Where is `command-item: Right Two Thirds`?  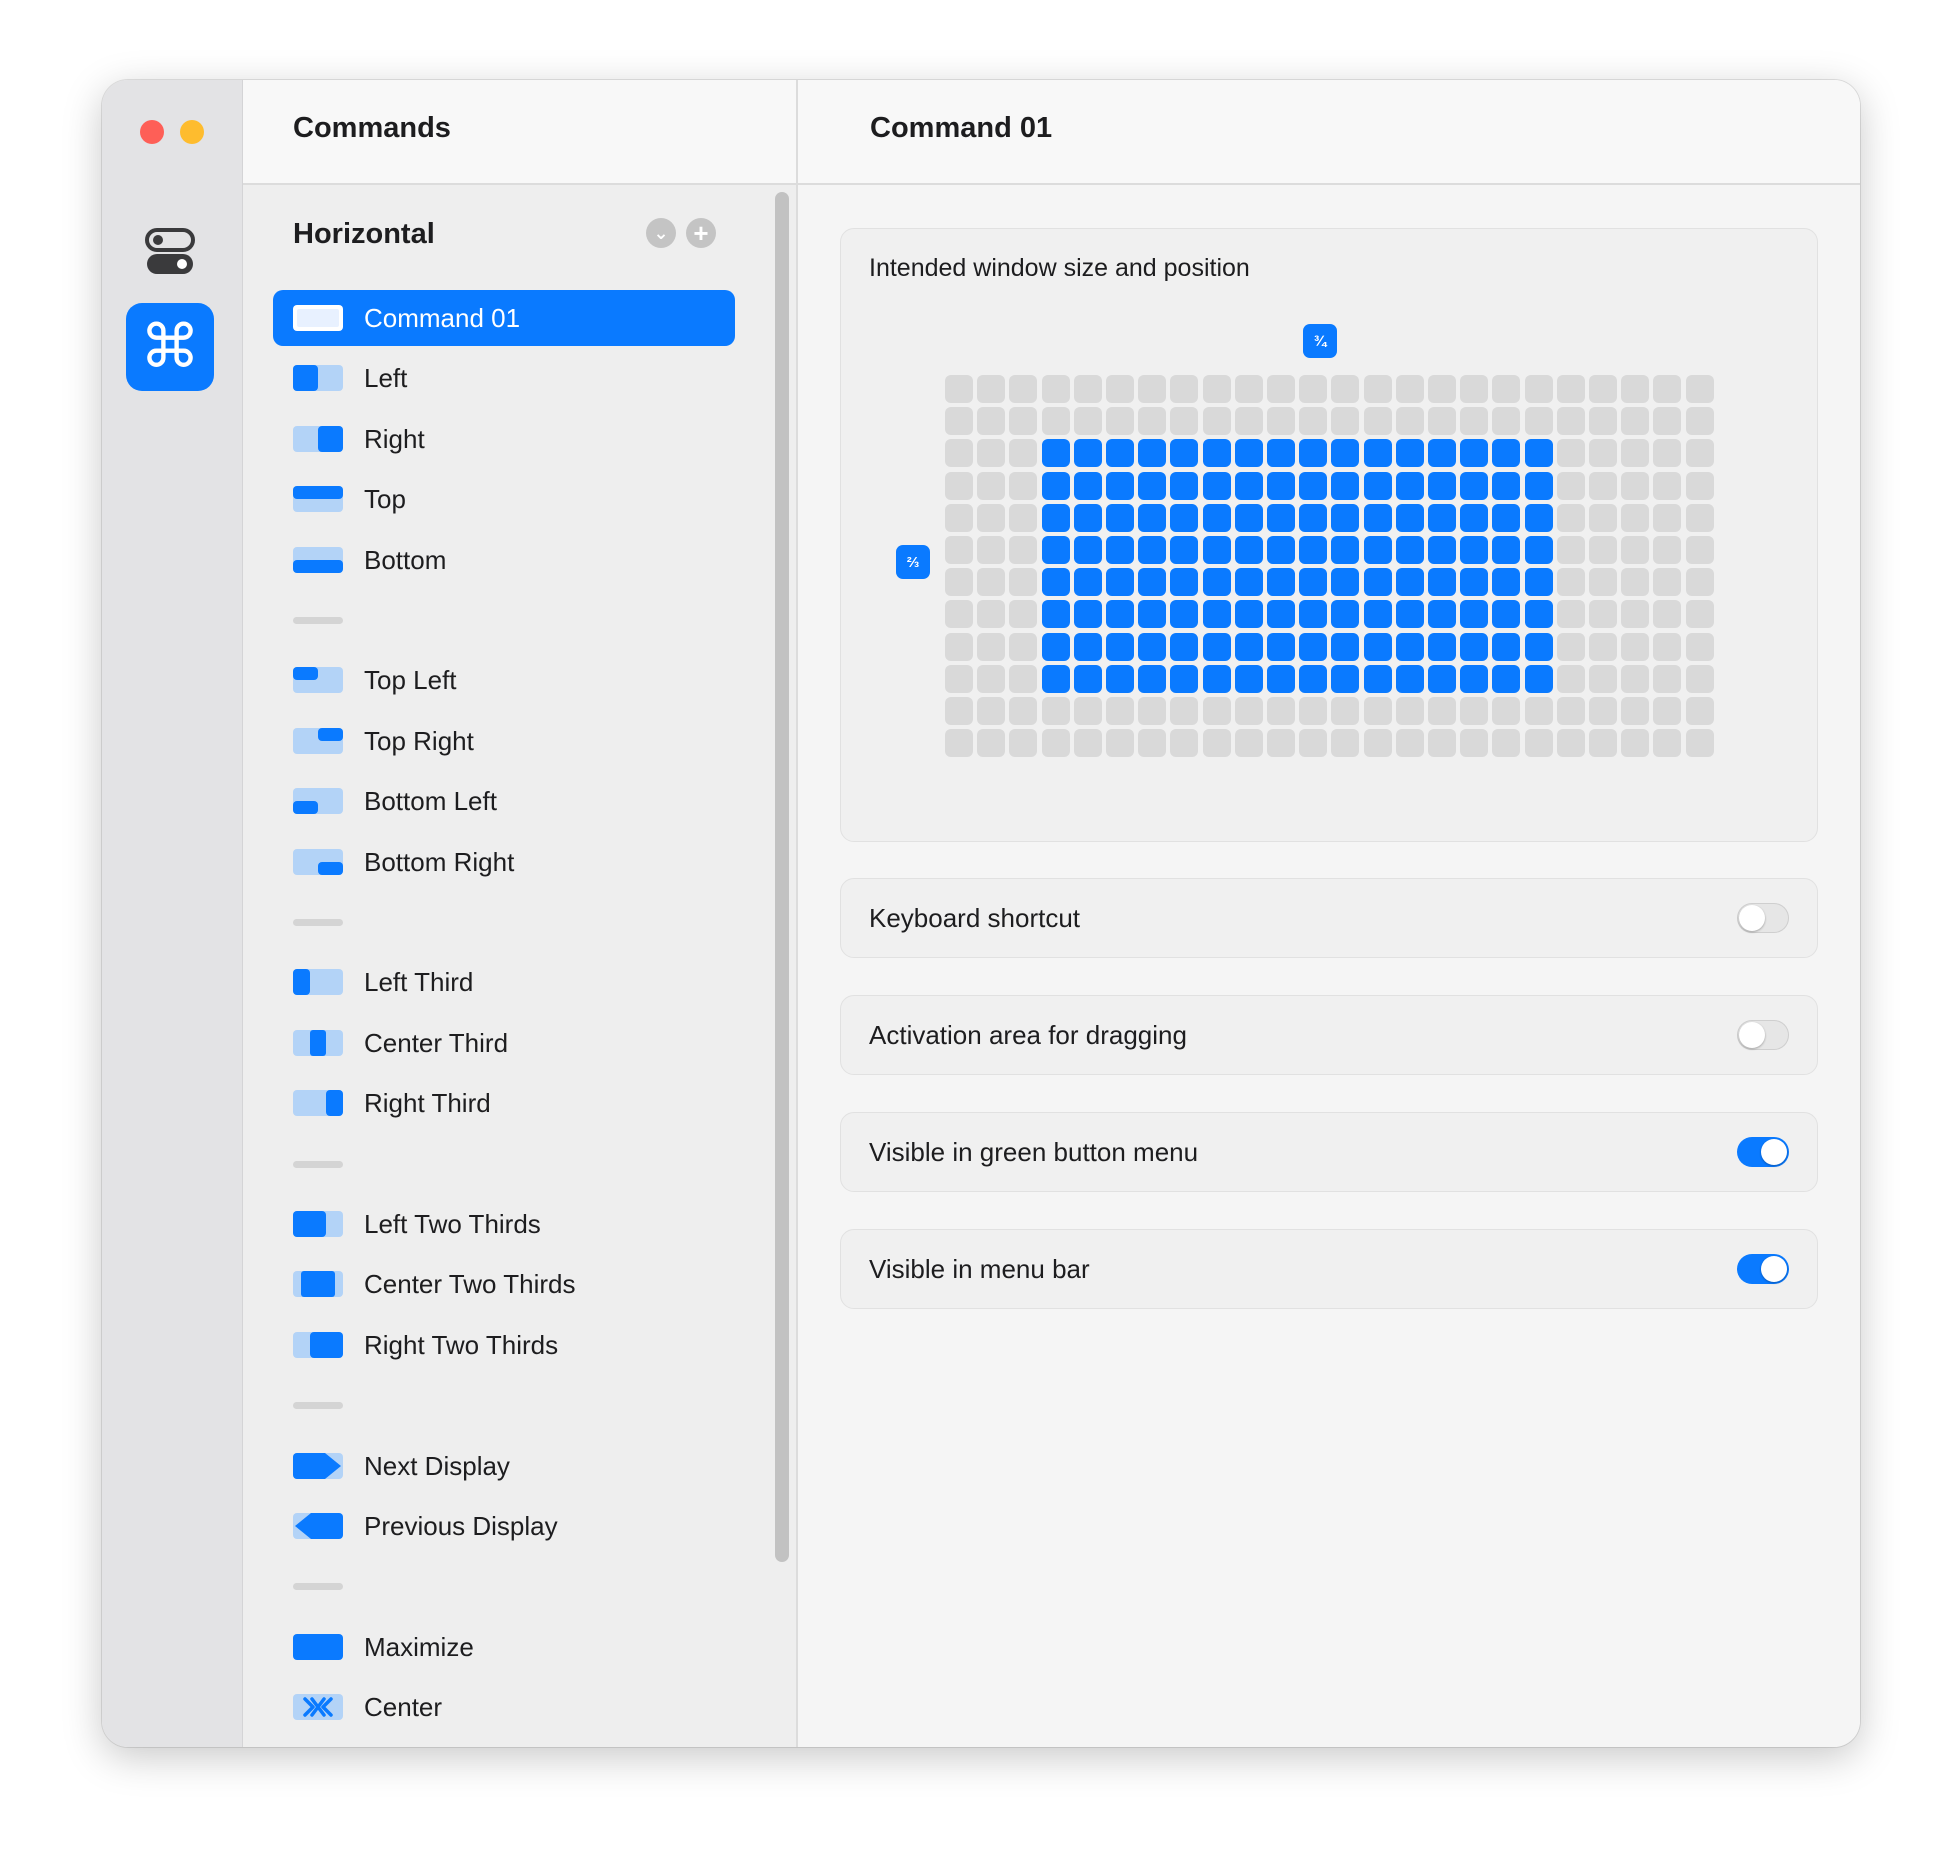 command-item: Right Two Thirds is located at coordinates (504, 1345).